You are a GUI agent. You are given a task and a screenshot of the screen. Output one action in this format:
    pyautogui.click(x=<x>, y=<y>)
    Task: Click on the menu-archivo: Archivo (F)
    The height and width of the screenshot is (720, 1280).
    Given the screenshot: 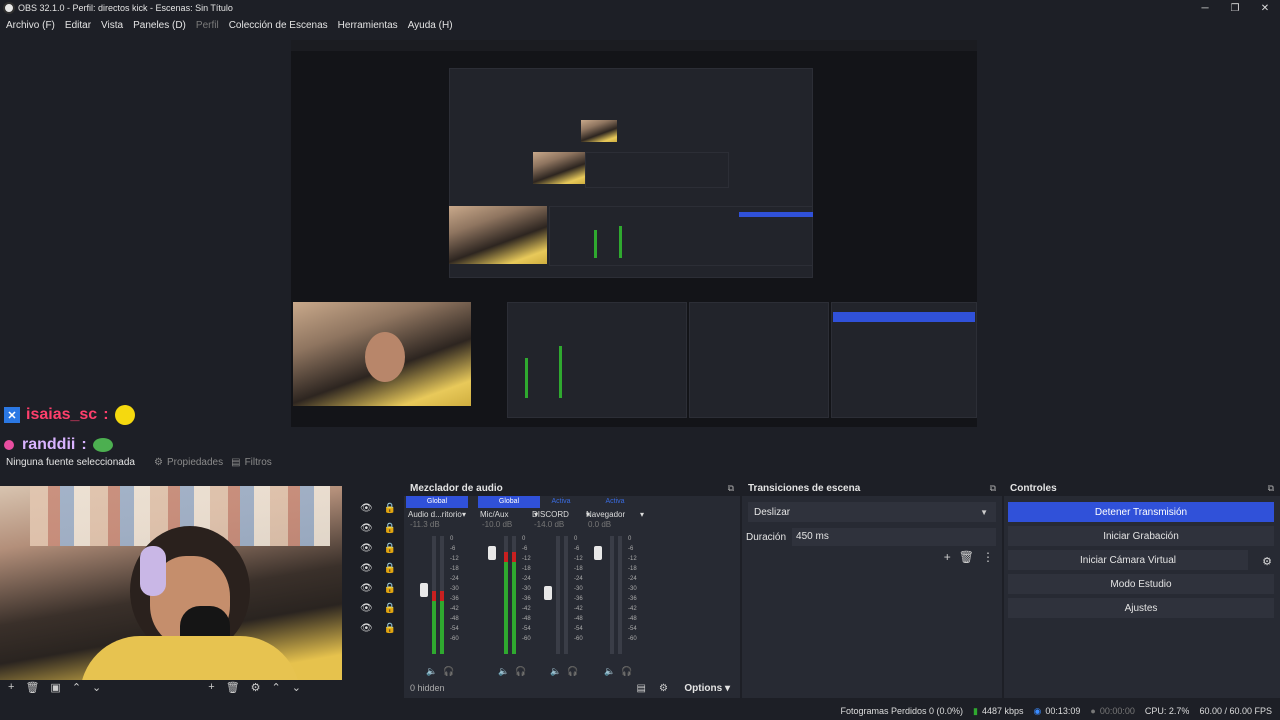 What is the action you would take?
    pyautogui.click(x=30, y=25)
    